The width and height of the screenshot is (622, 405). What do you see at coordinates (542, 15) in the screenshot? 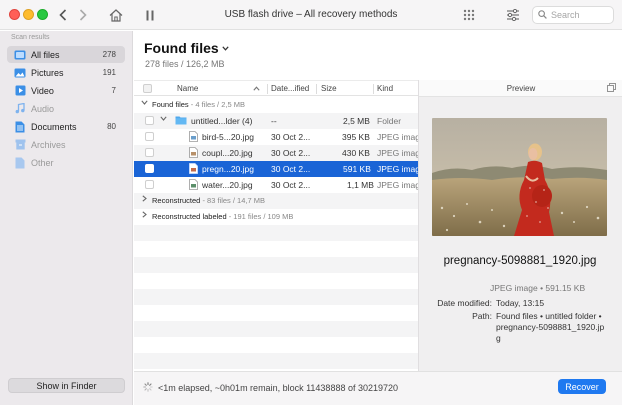
I see `search-icon` at bounding box center [542, 15].